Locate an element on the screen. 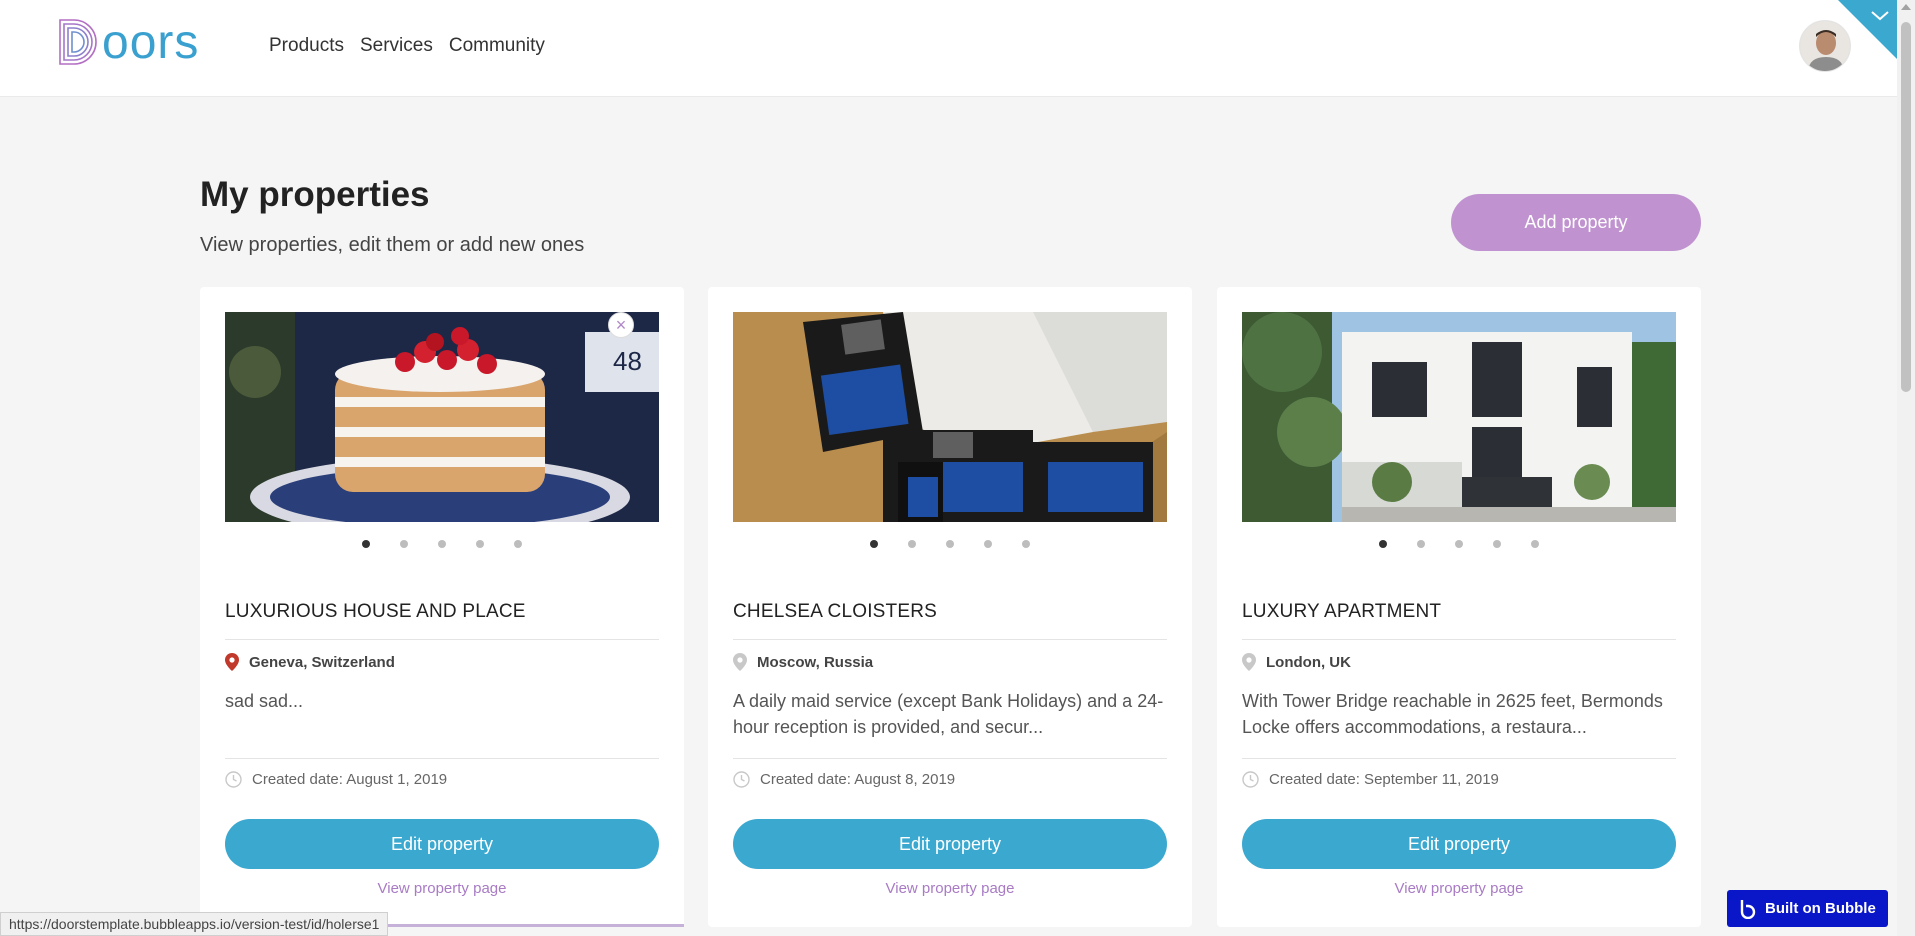 This screenshot has width=1915, height=936. scroll-up-arrow-icon is located at coordinates (1906, 7).